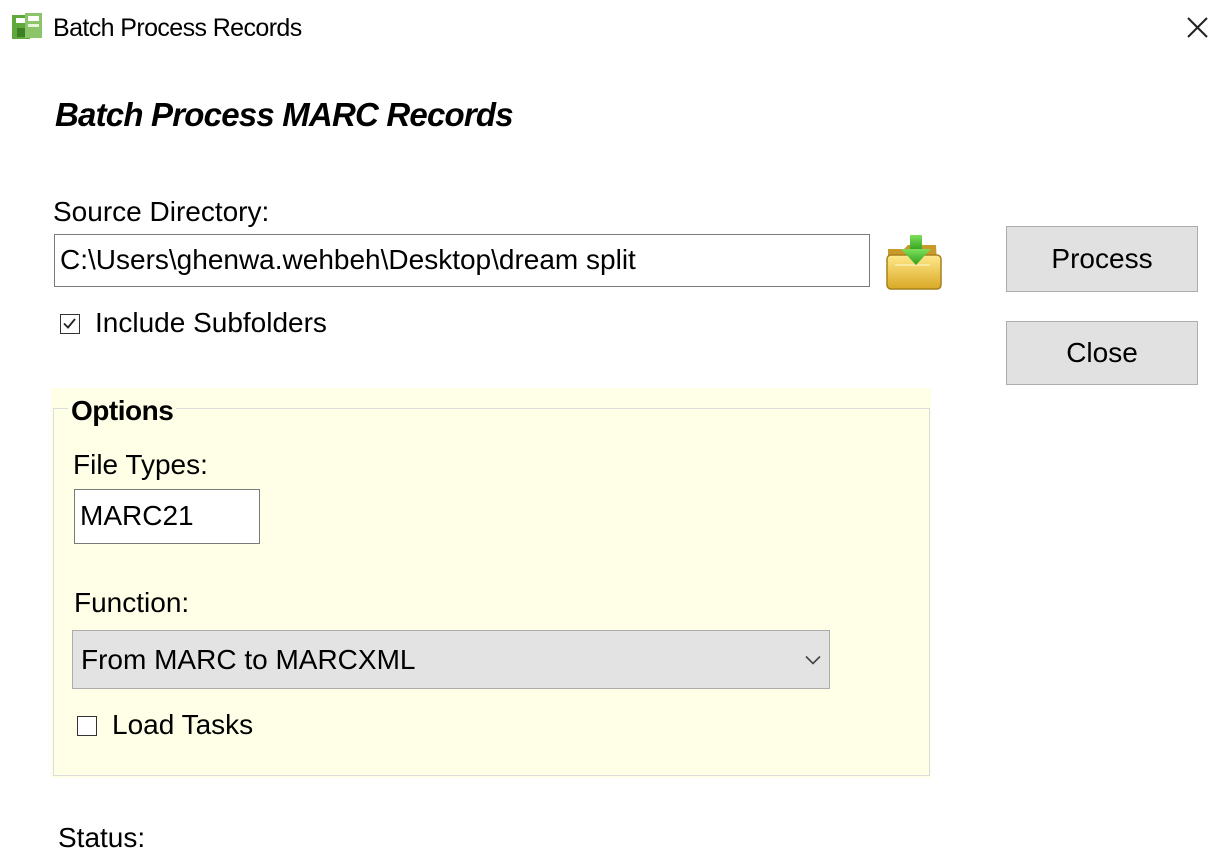 Image resolution: width=1209 pixels, height=855 pixels. Describe the element at coordinates (211, 323) in the screenshot. I see `include-subfolders-label: Include Subfolders` at that location.